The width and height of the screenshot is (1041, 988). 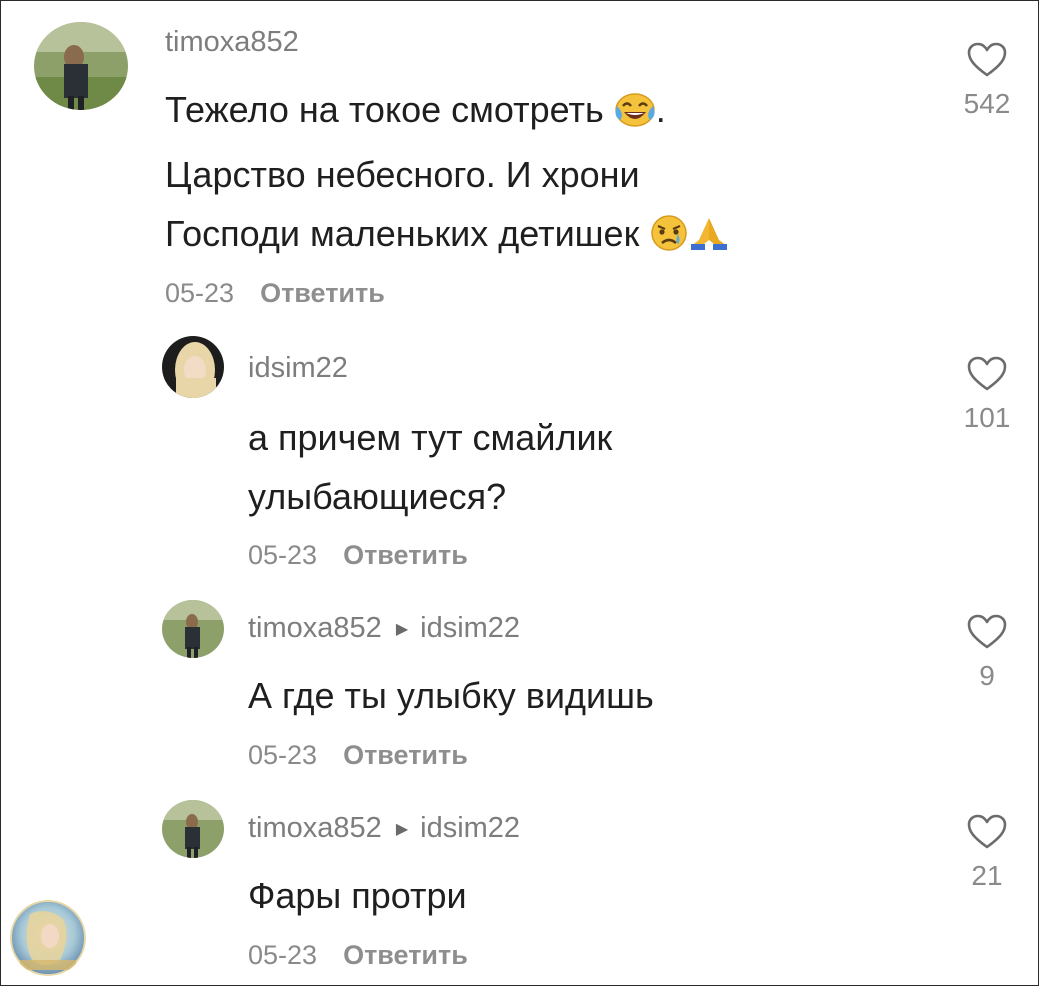 What do you see at coordinates (377, 496) in the screenshot?
I see `comment-line: улыбающиеся?` at bounding box center [377, 496].